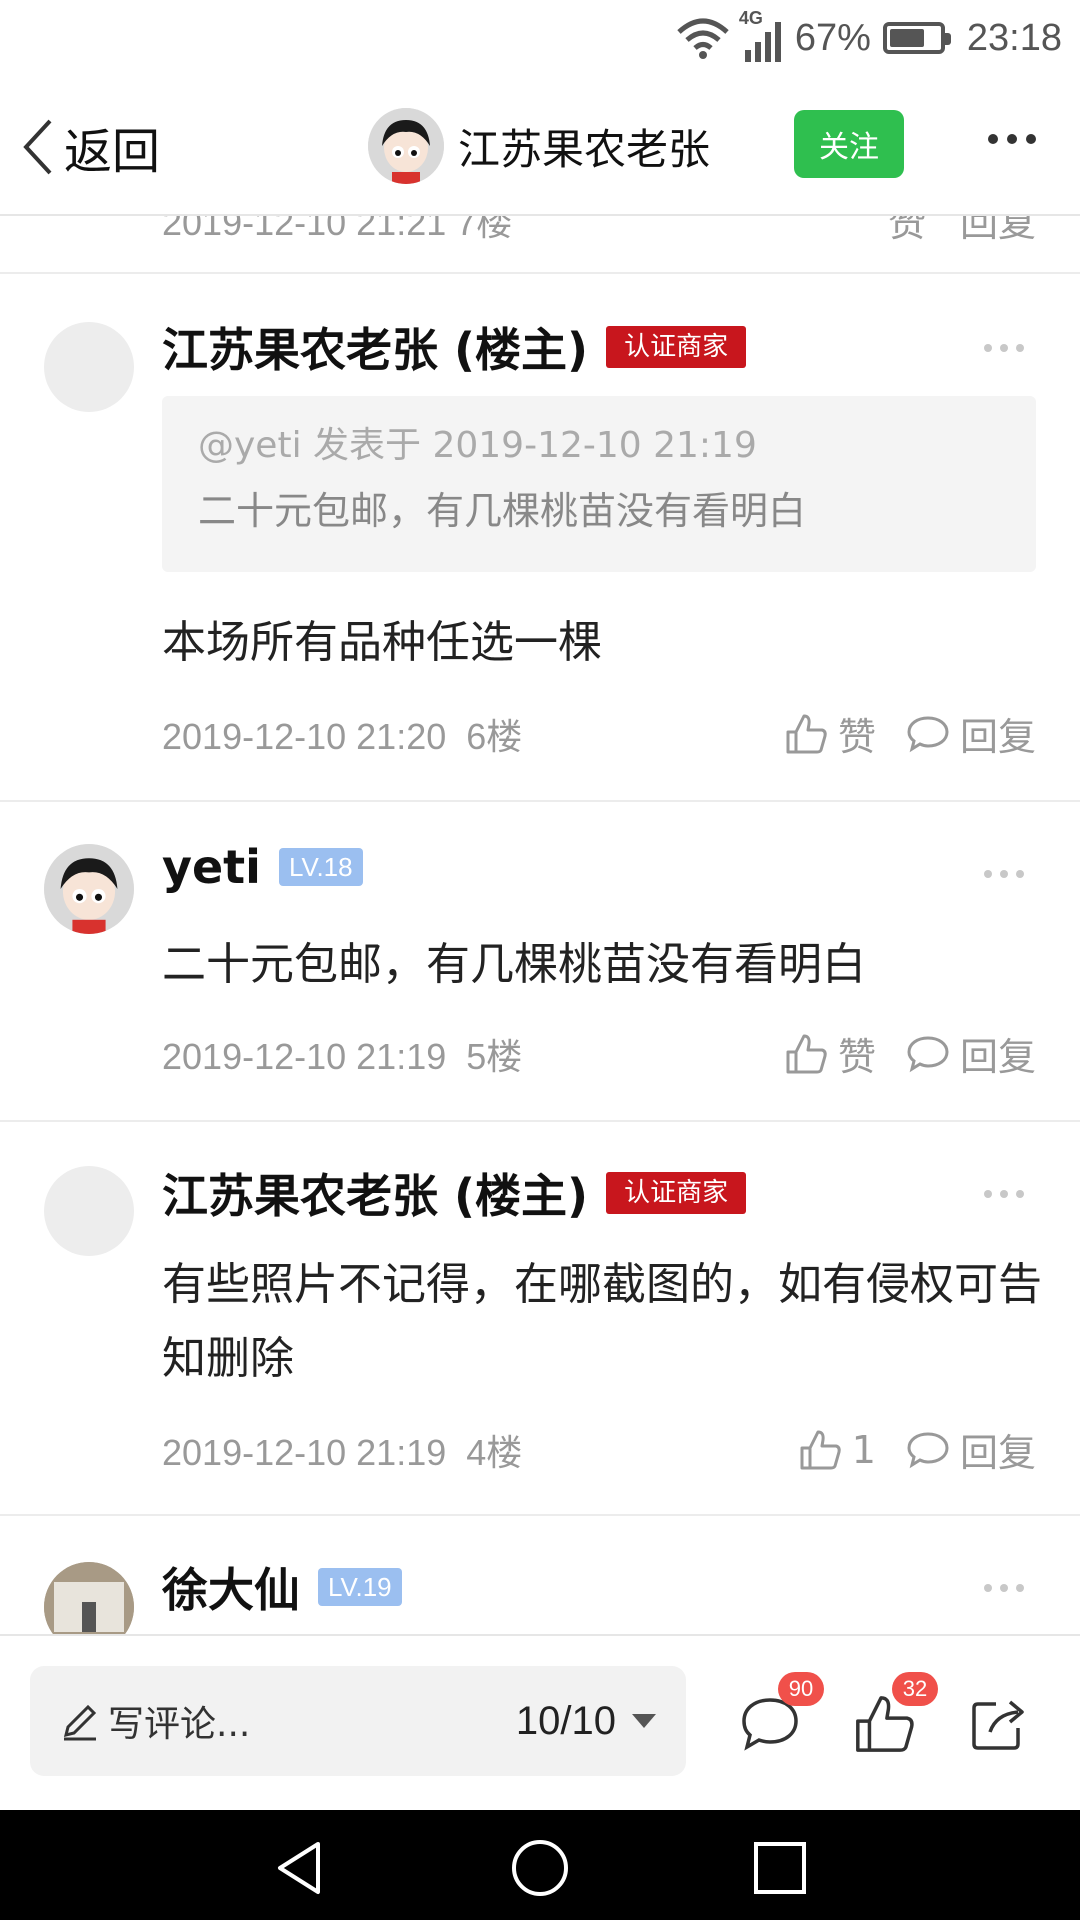  I want to click on battery-icon, so click(916, 38).